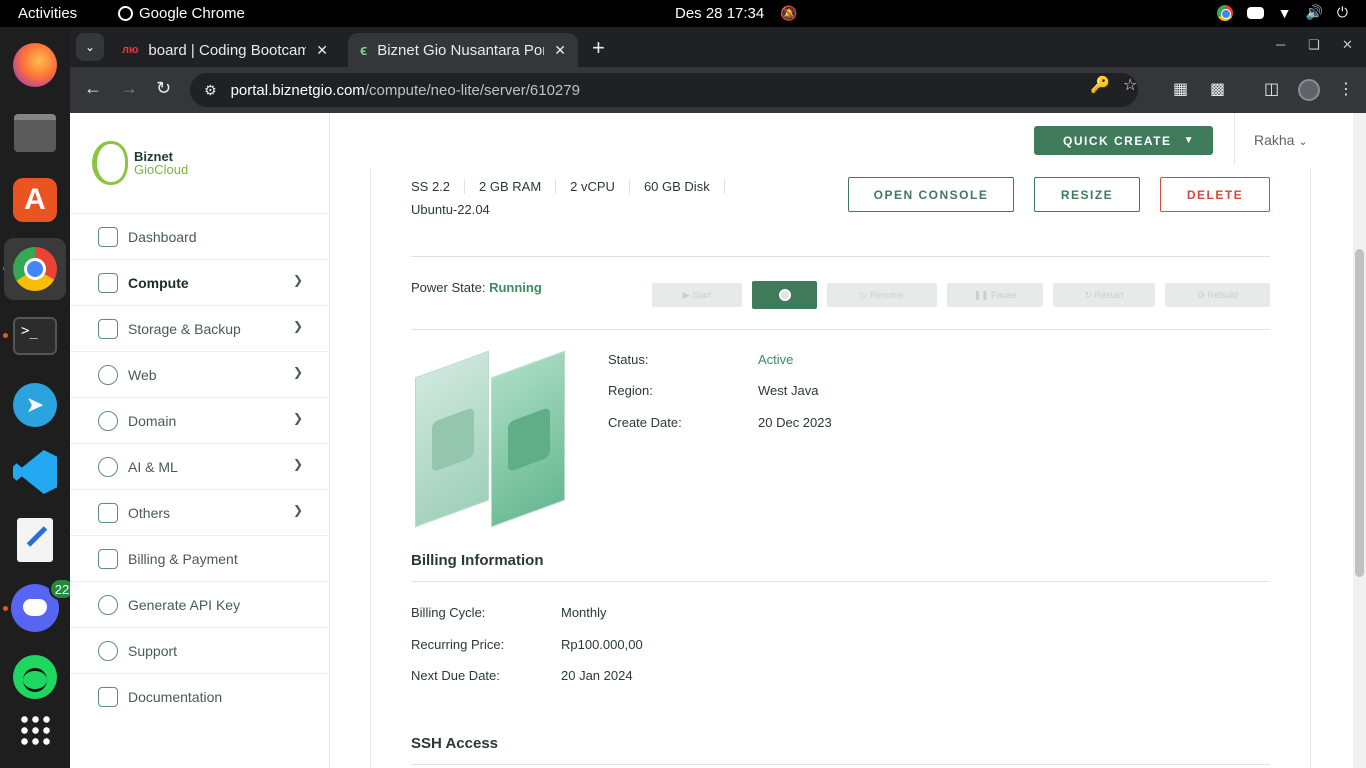  What do you see at coordinates (458, 644) in the screenshot?
I see `recurring-price-label: Recurring Price:` at bounding box center [458, 644].